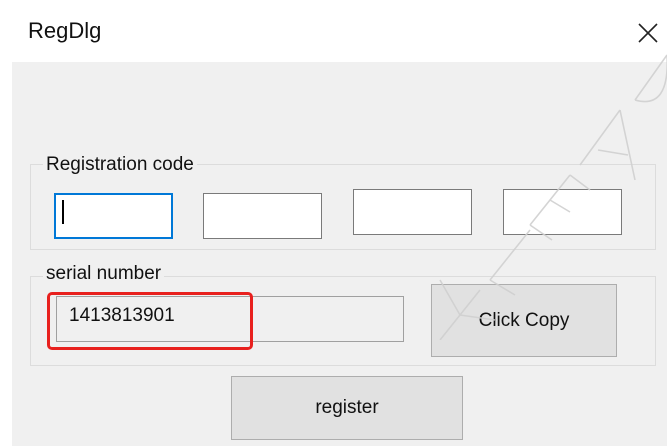 The height and width of the screenshot is (446, 667). What do you see at coordinates (63, 212) in the screenshot?
I see `text-caret` at bounding box center [63, 212].